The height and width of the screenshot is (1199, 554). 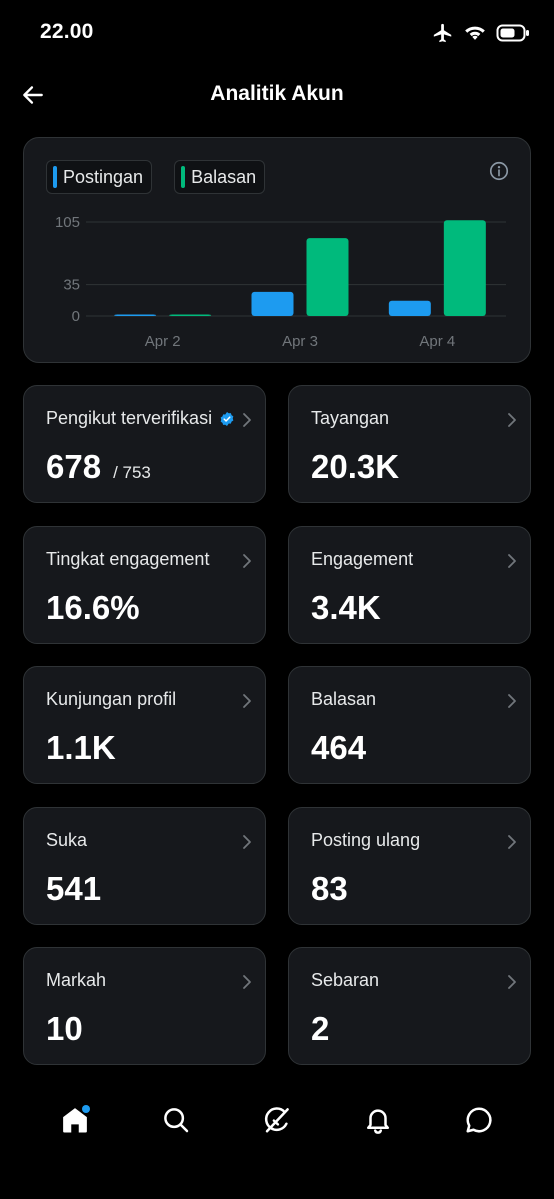 What do you see at coordinates (183, 177) in the screenshot?
I see `legend-swatch-balasan` at bounding box center [183, 177].